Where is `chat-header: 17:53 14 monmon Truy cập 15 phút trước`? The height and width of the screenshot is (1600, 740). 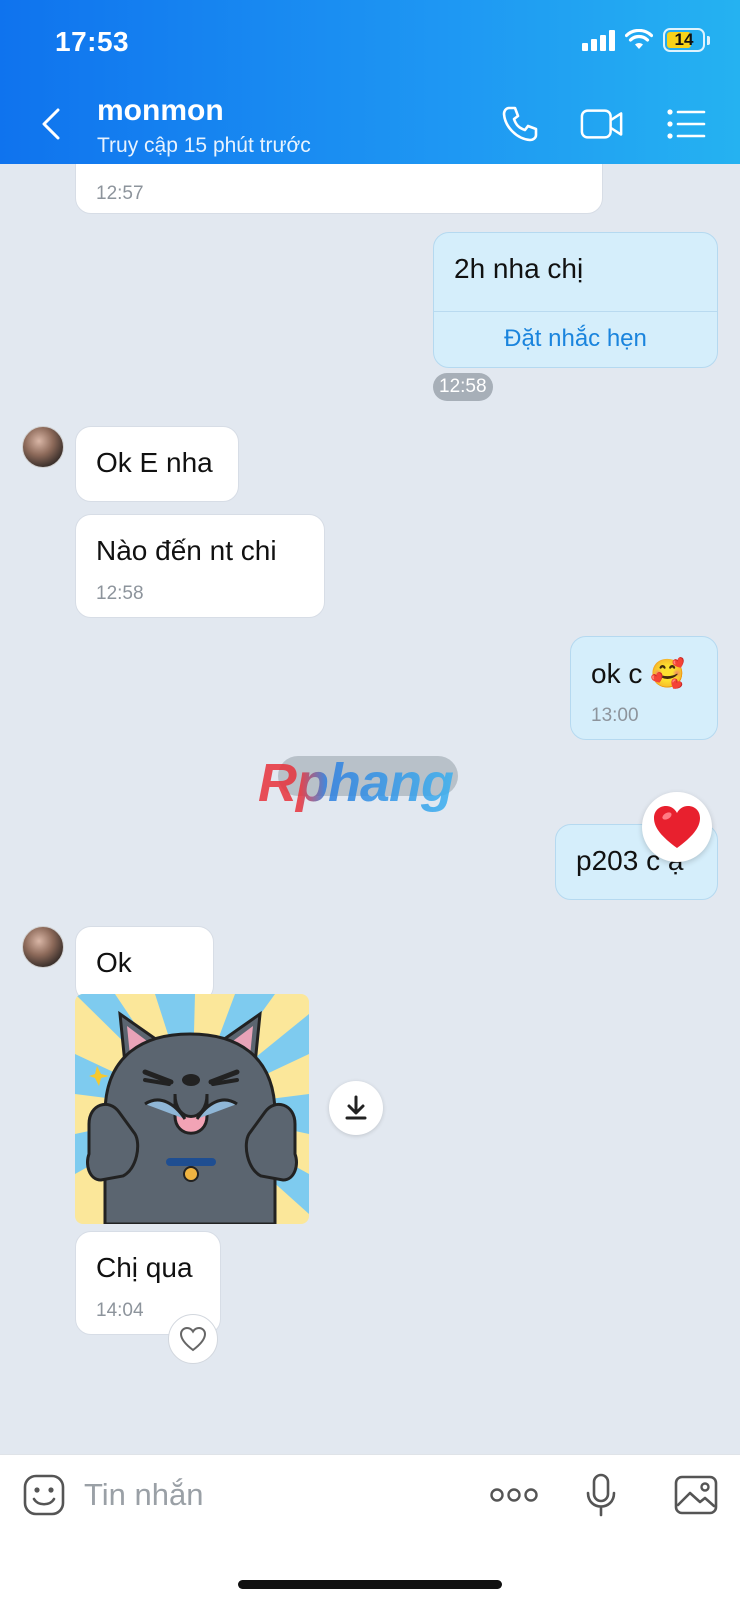
chat-header: 17:53 14 monmon Truy cập 15 phút trước is located at coordinates (370, 82).